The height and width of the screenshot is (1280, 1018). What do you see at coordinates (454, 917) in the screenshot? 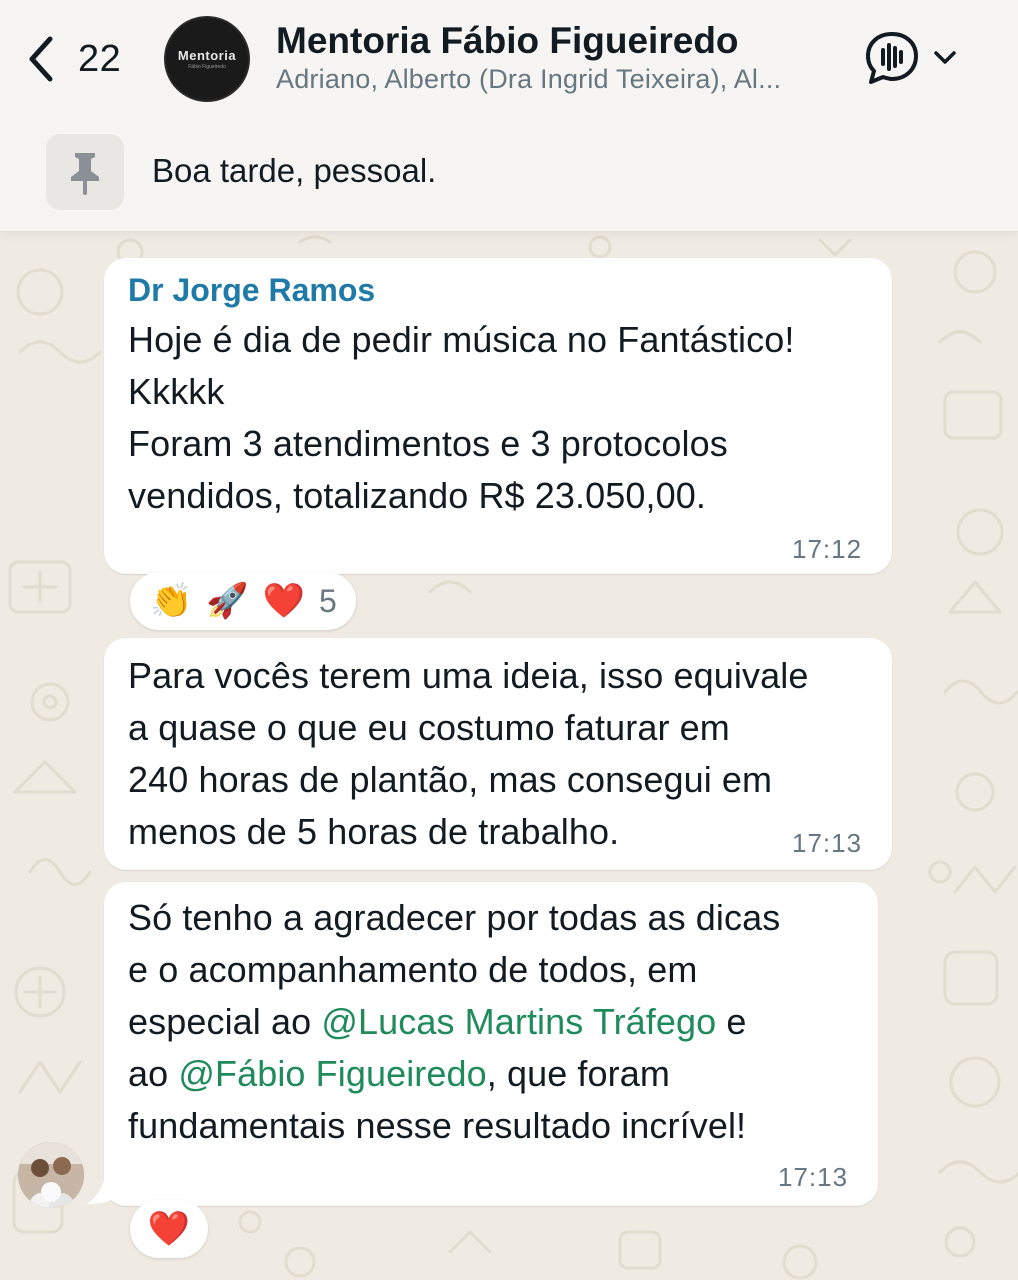
I see `message-line: Só tenho a agradecer por todas as dicas` at bounding box center [454, 917].